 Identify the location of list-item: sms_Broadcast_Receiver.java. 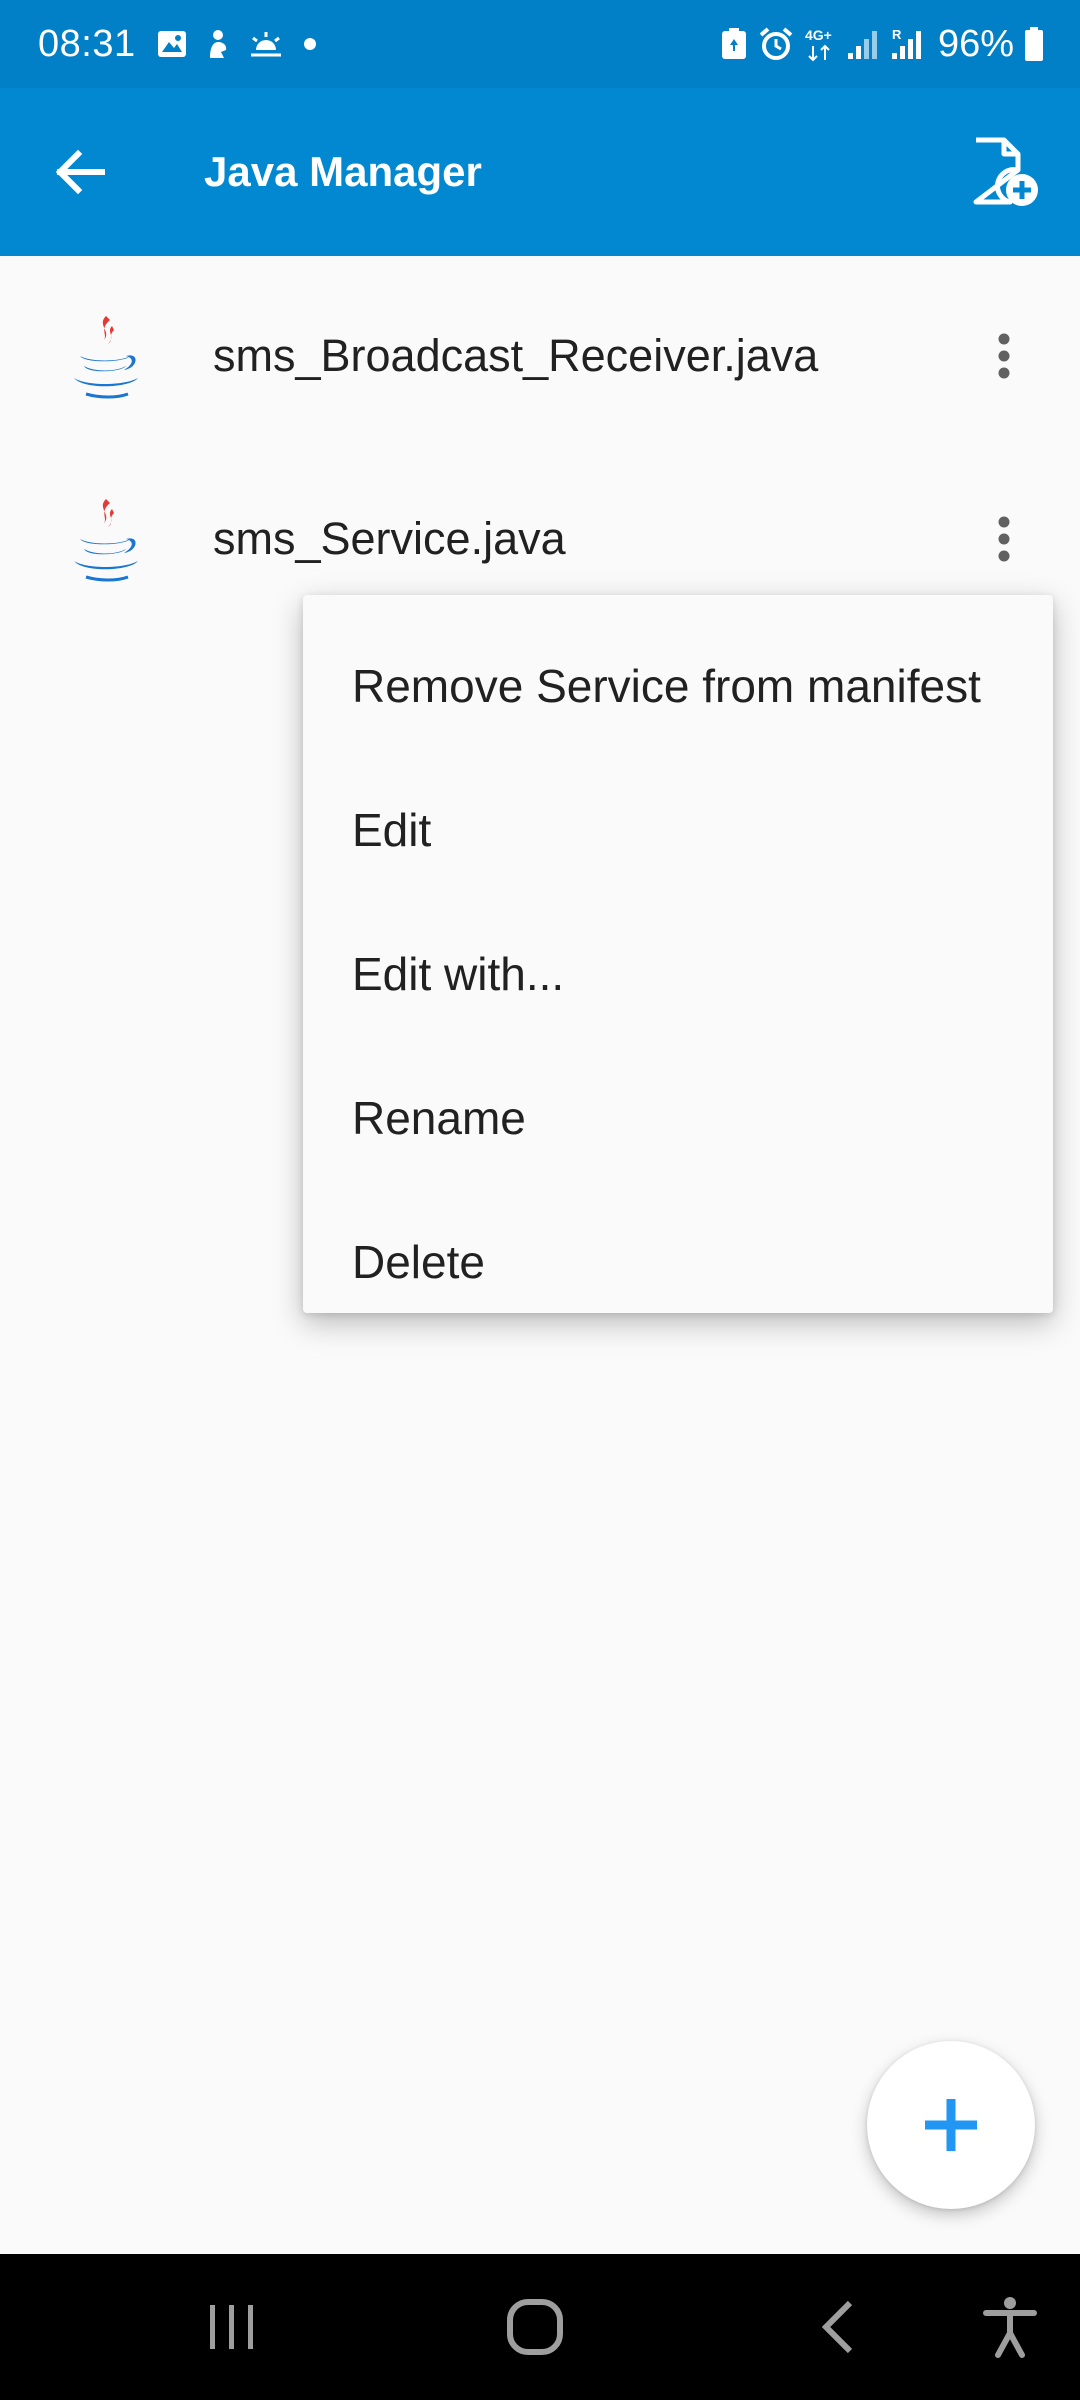
(540, 356).